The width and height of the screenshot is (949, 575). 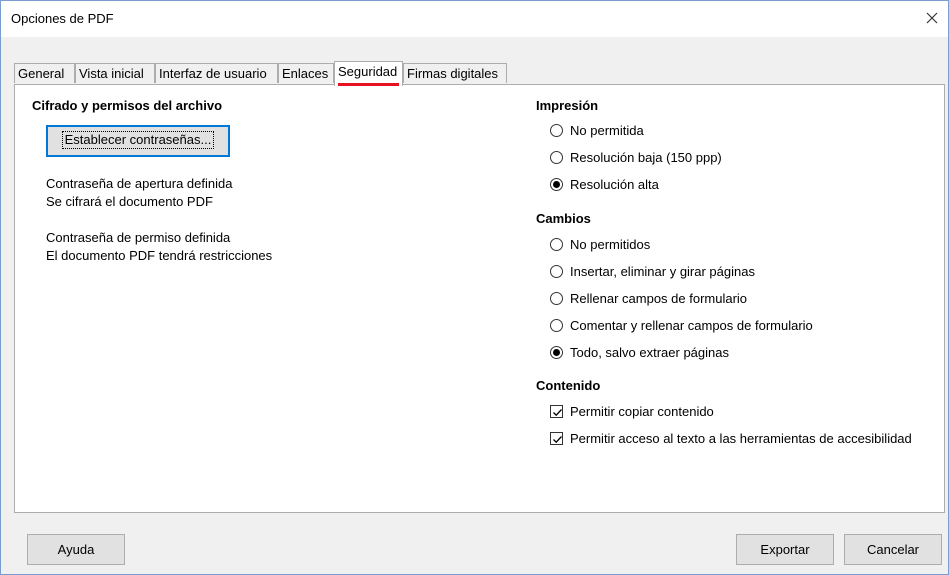 I want to click on help-button: Ayuda, so click(x=76, y=549).